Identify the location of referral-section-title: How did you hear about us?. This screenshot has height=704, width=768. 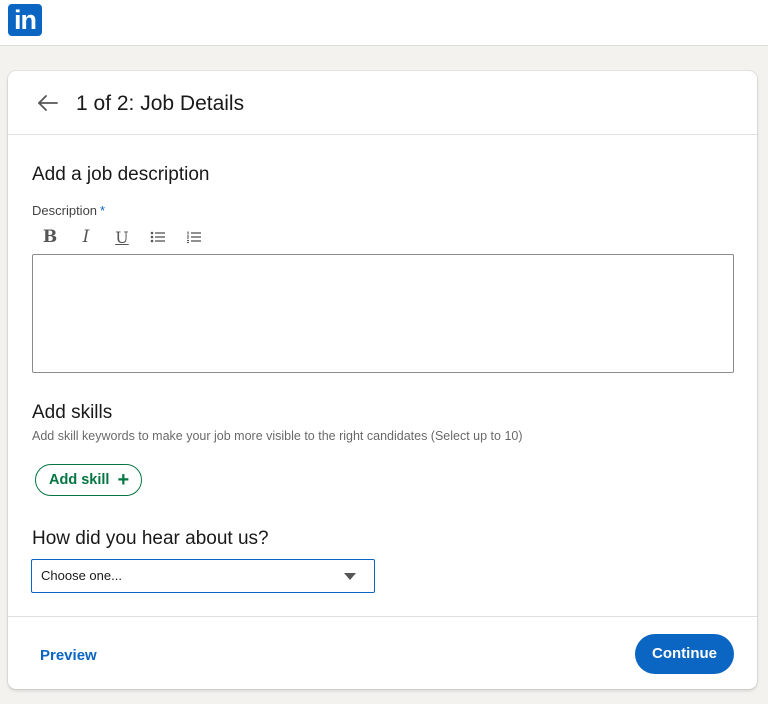
(150, 538).